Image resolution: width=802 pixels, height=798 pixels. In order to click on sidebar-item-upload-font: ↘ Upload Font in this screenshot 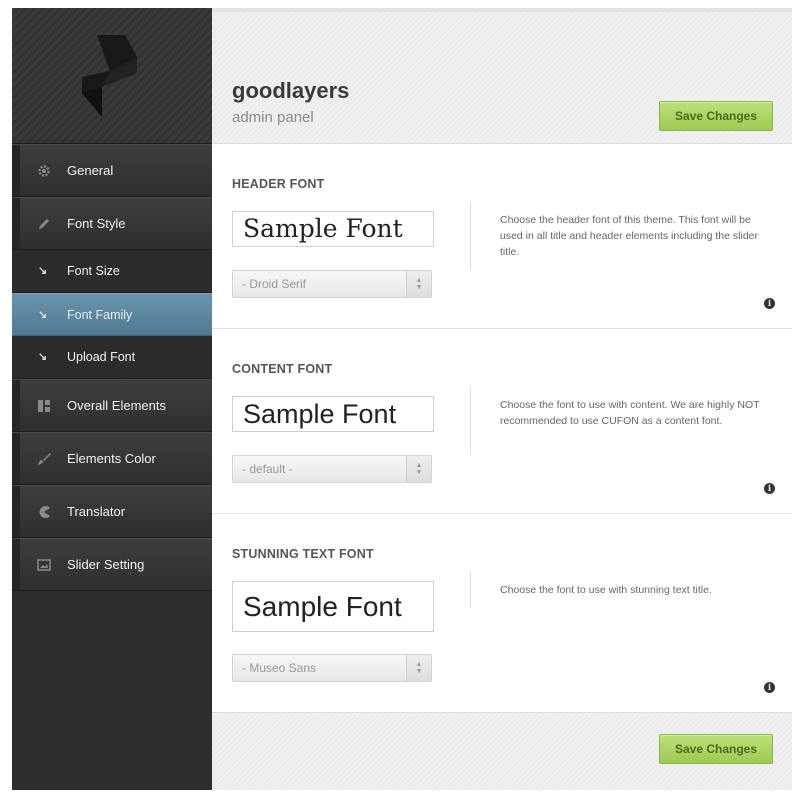, I will do `click(112, 357)`.